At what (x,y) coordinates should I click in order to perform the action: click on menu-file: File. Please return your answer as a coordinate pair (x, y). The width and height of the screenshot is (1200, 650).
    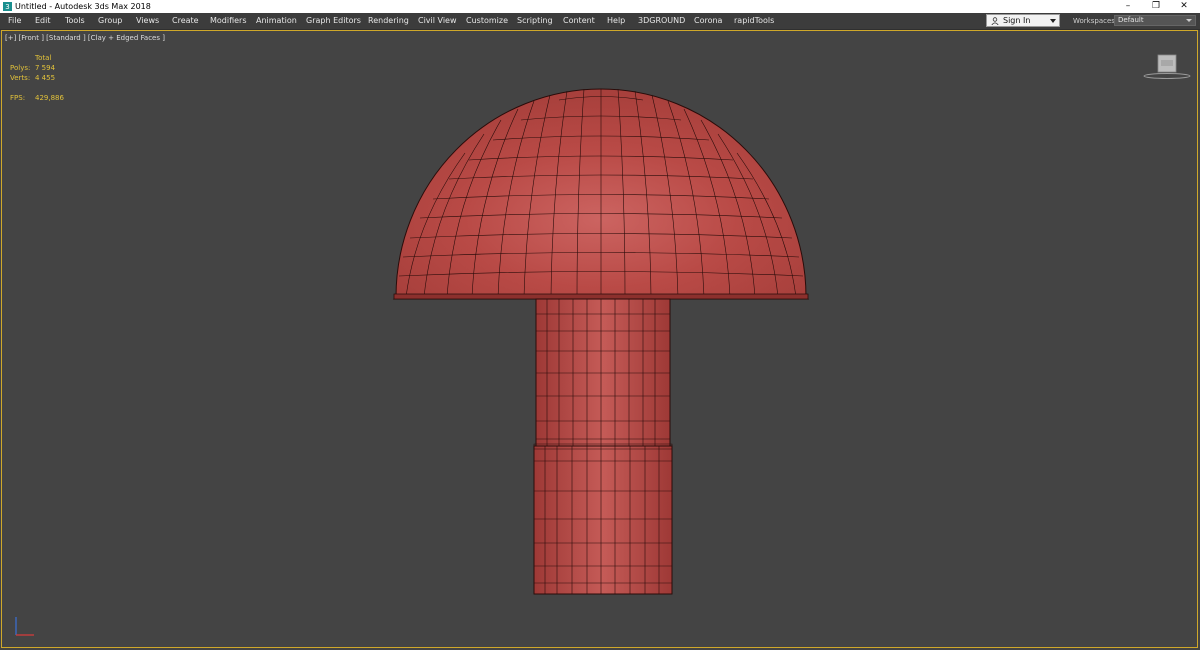
    Looking at the image, I should click on (14, 21).